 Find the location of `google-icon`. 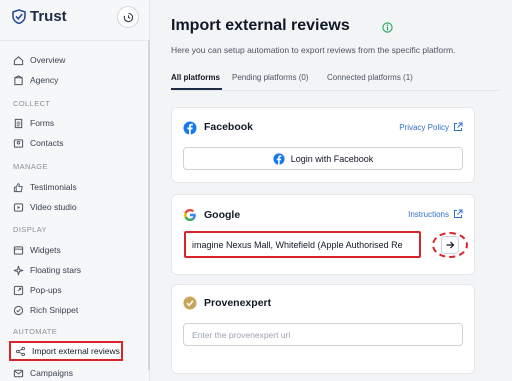

google-icon is located at coordinates (190, 215).